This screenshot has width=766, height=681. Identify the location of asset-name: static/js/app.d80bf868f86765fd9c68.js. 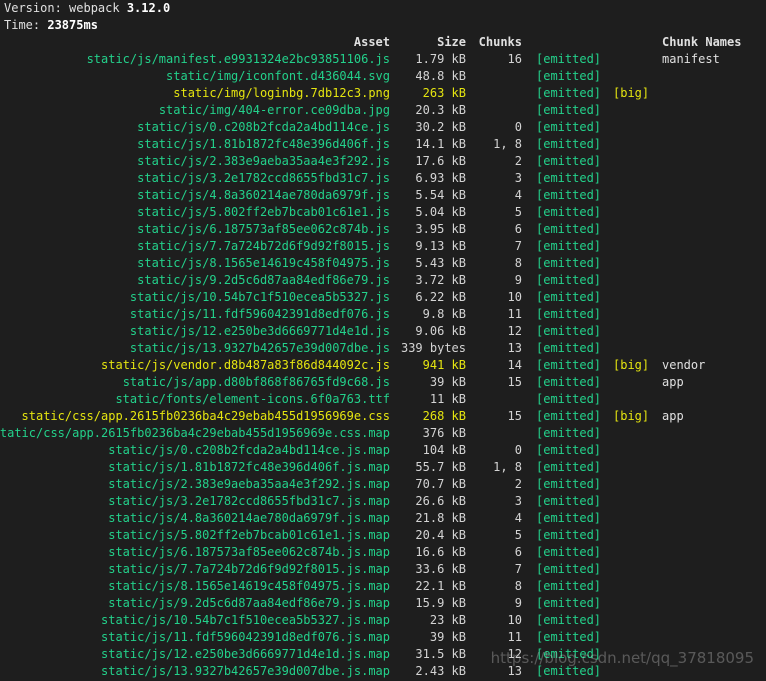
(256, 382).